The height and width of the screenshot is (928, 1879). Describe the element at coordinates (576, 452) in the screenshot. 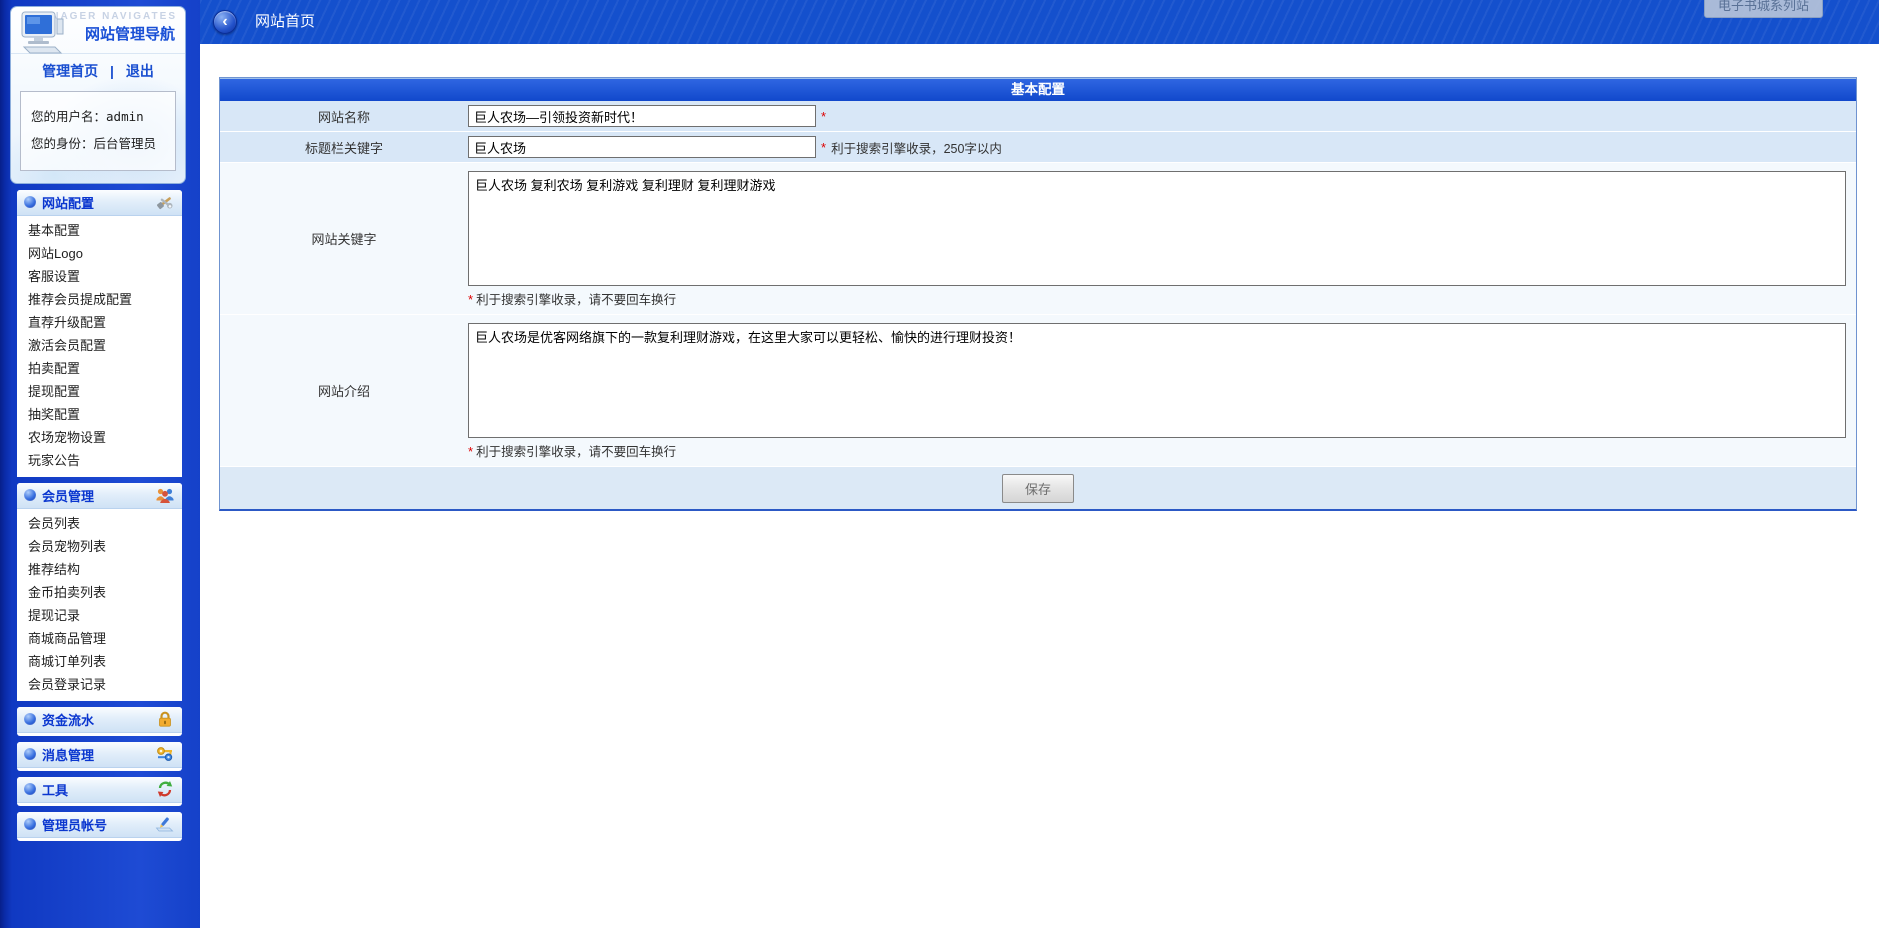

I see `site-intro-hint: 利于搜索引擎收录，请不要回车换行` at that location.